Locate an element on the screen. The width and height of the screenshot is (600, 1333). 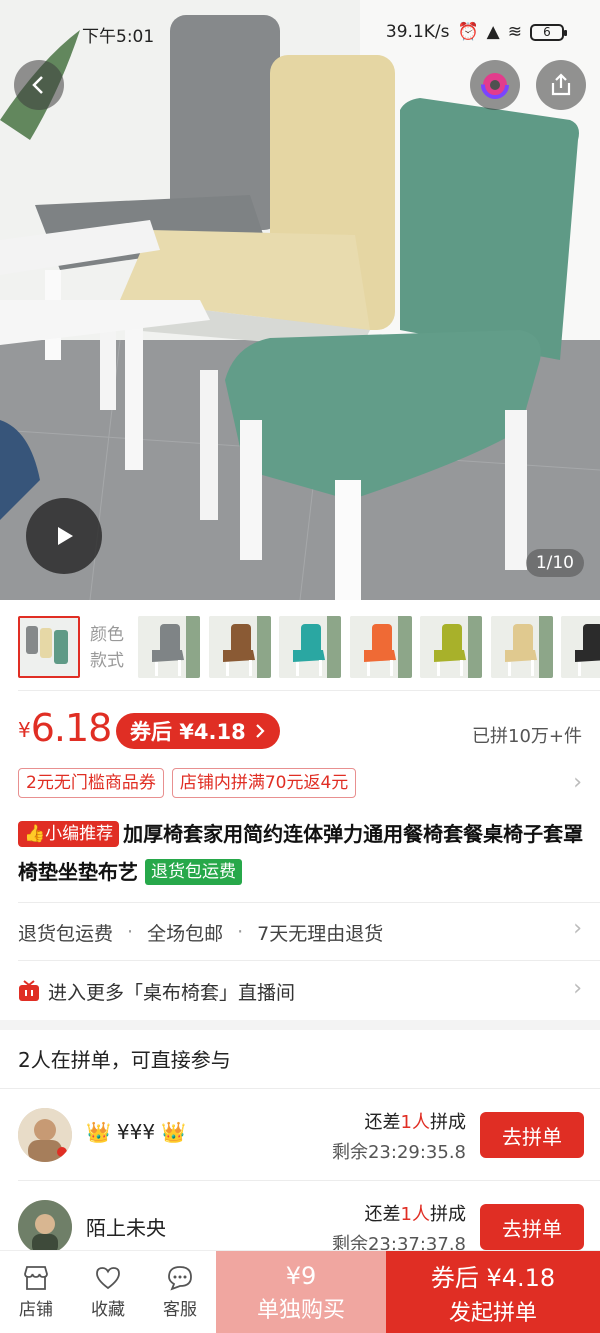
wifi-icon: ≋ is located at coordinates (514, 32).